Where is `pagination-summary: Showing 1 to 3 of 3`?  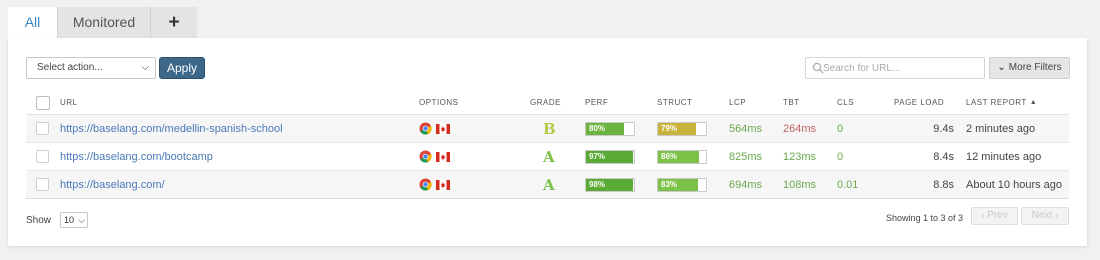 pagination-summary: Showing 1 to 3 of 3 is located at coordinates (925, 218).